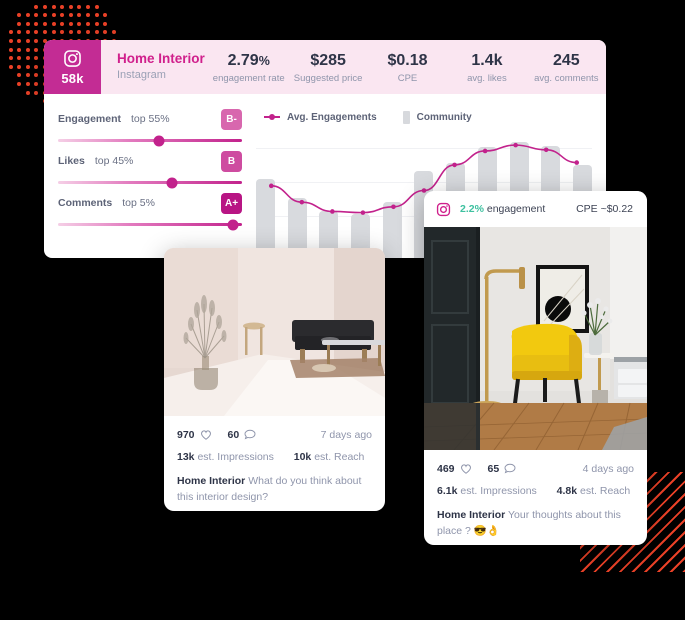 Image resolution: width=685 pixels, height=620 pixels. I want to click on post-reach-row: 6.1k est. Impressions 4.8k est. Reach, so click(535, 491).